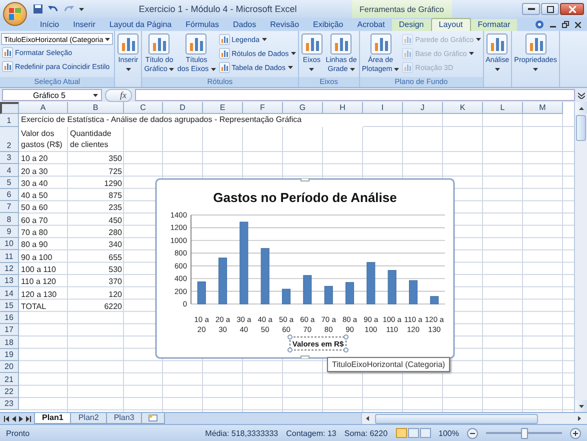 The width and height of the screenshot is (587, 441). Describe the element at coordinates (580, 257) in the screenshot. I see `vertical-scrollbar` at that location.